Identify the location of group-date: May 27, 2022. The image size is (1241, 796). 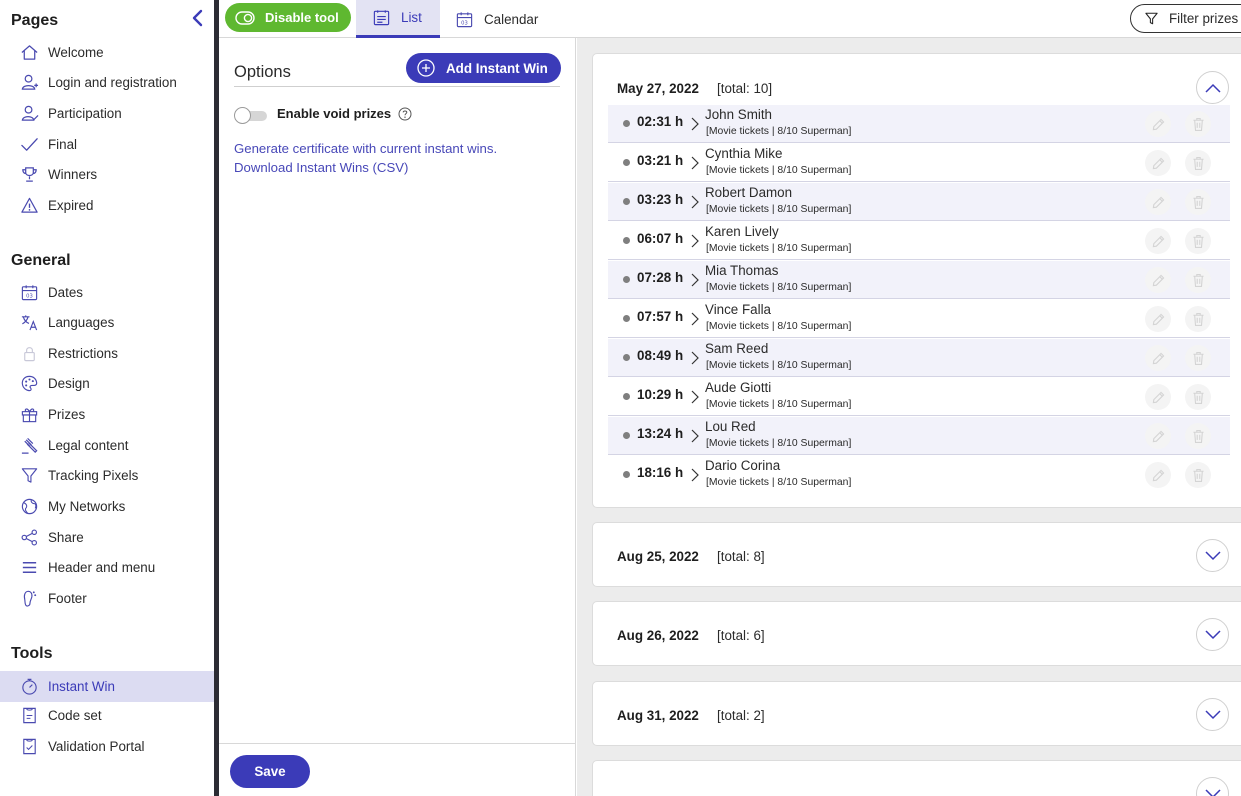
(658, 88).